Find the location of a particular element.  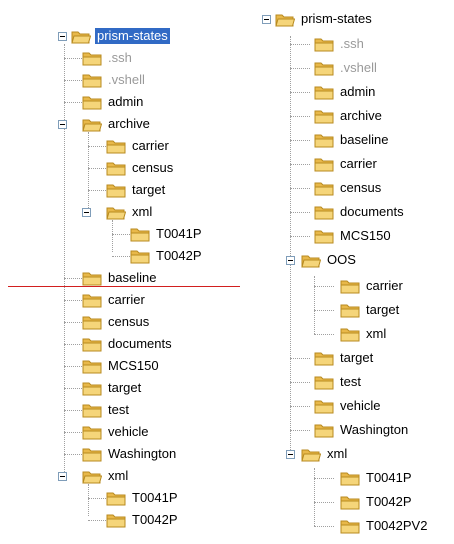

tree-node-label: MCS150 is located at coordinates (365, 236).